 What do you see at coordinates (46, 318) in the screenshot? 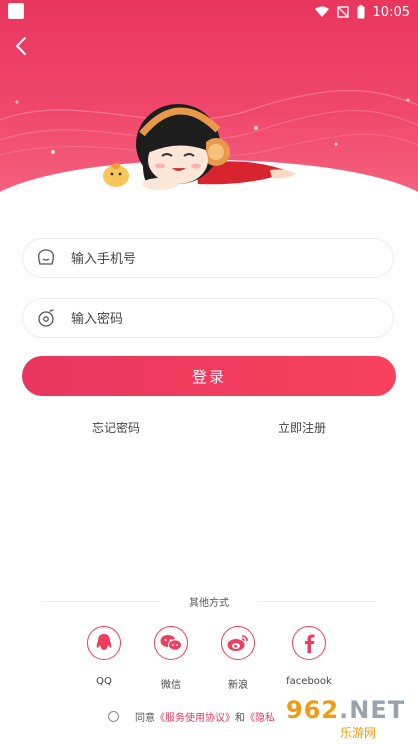
I see `lock-icon` at bounding box center [46, 318].